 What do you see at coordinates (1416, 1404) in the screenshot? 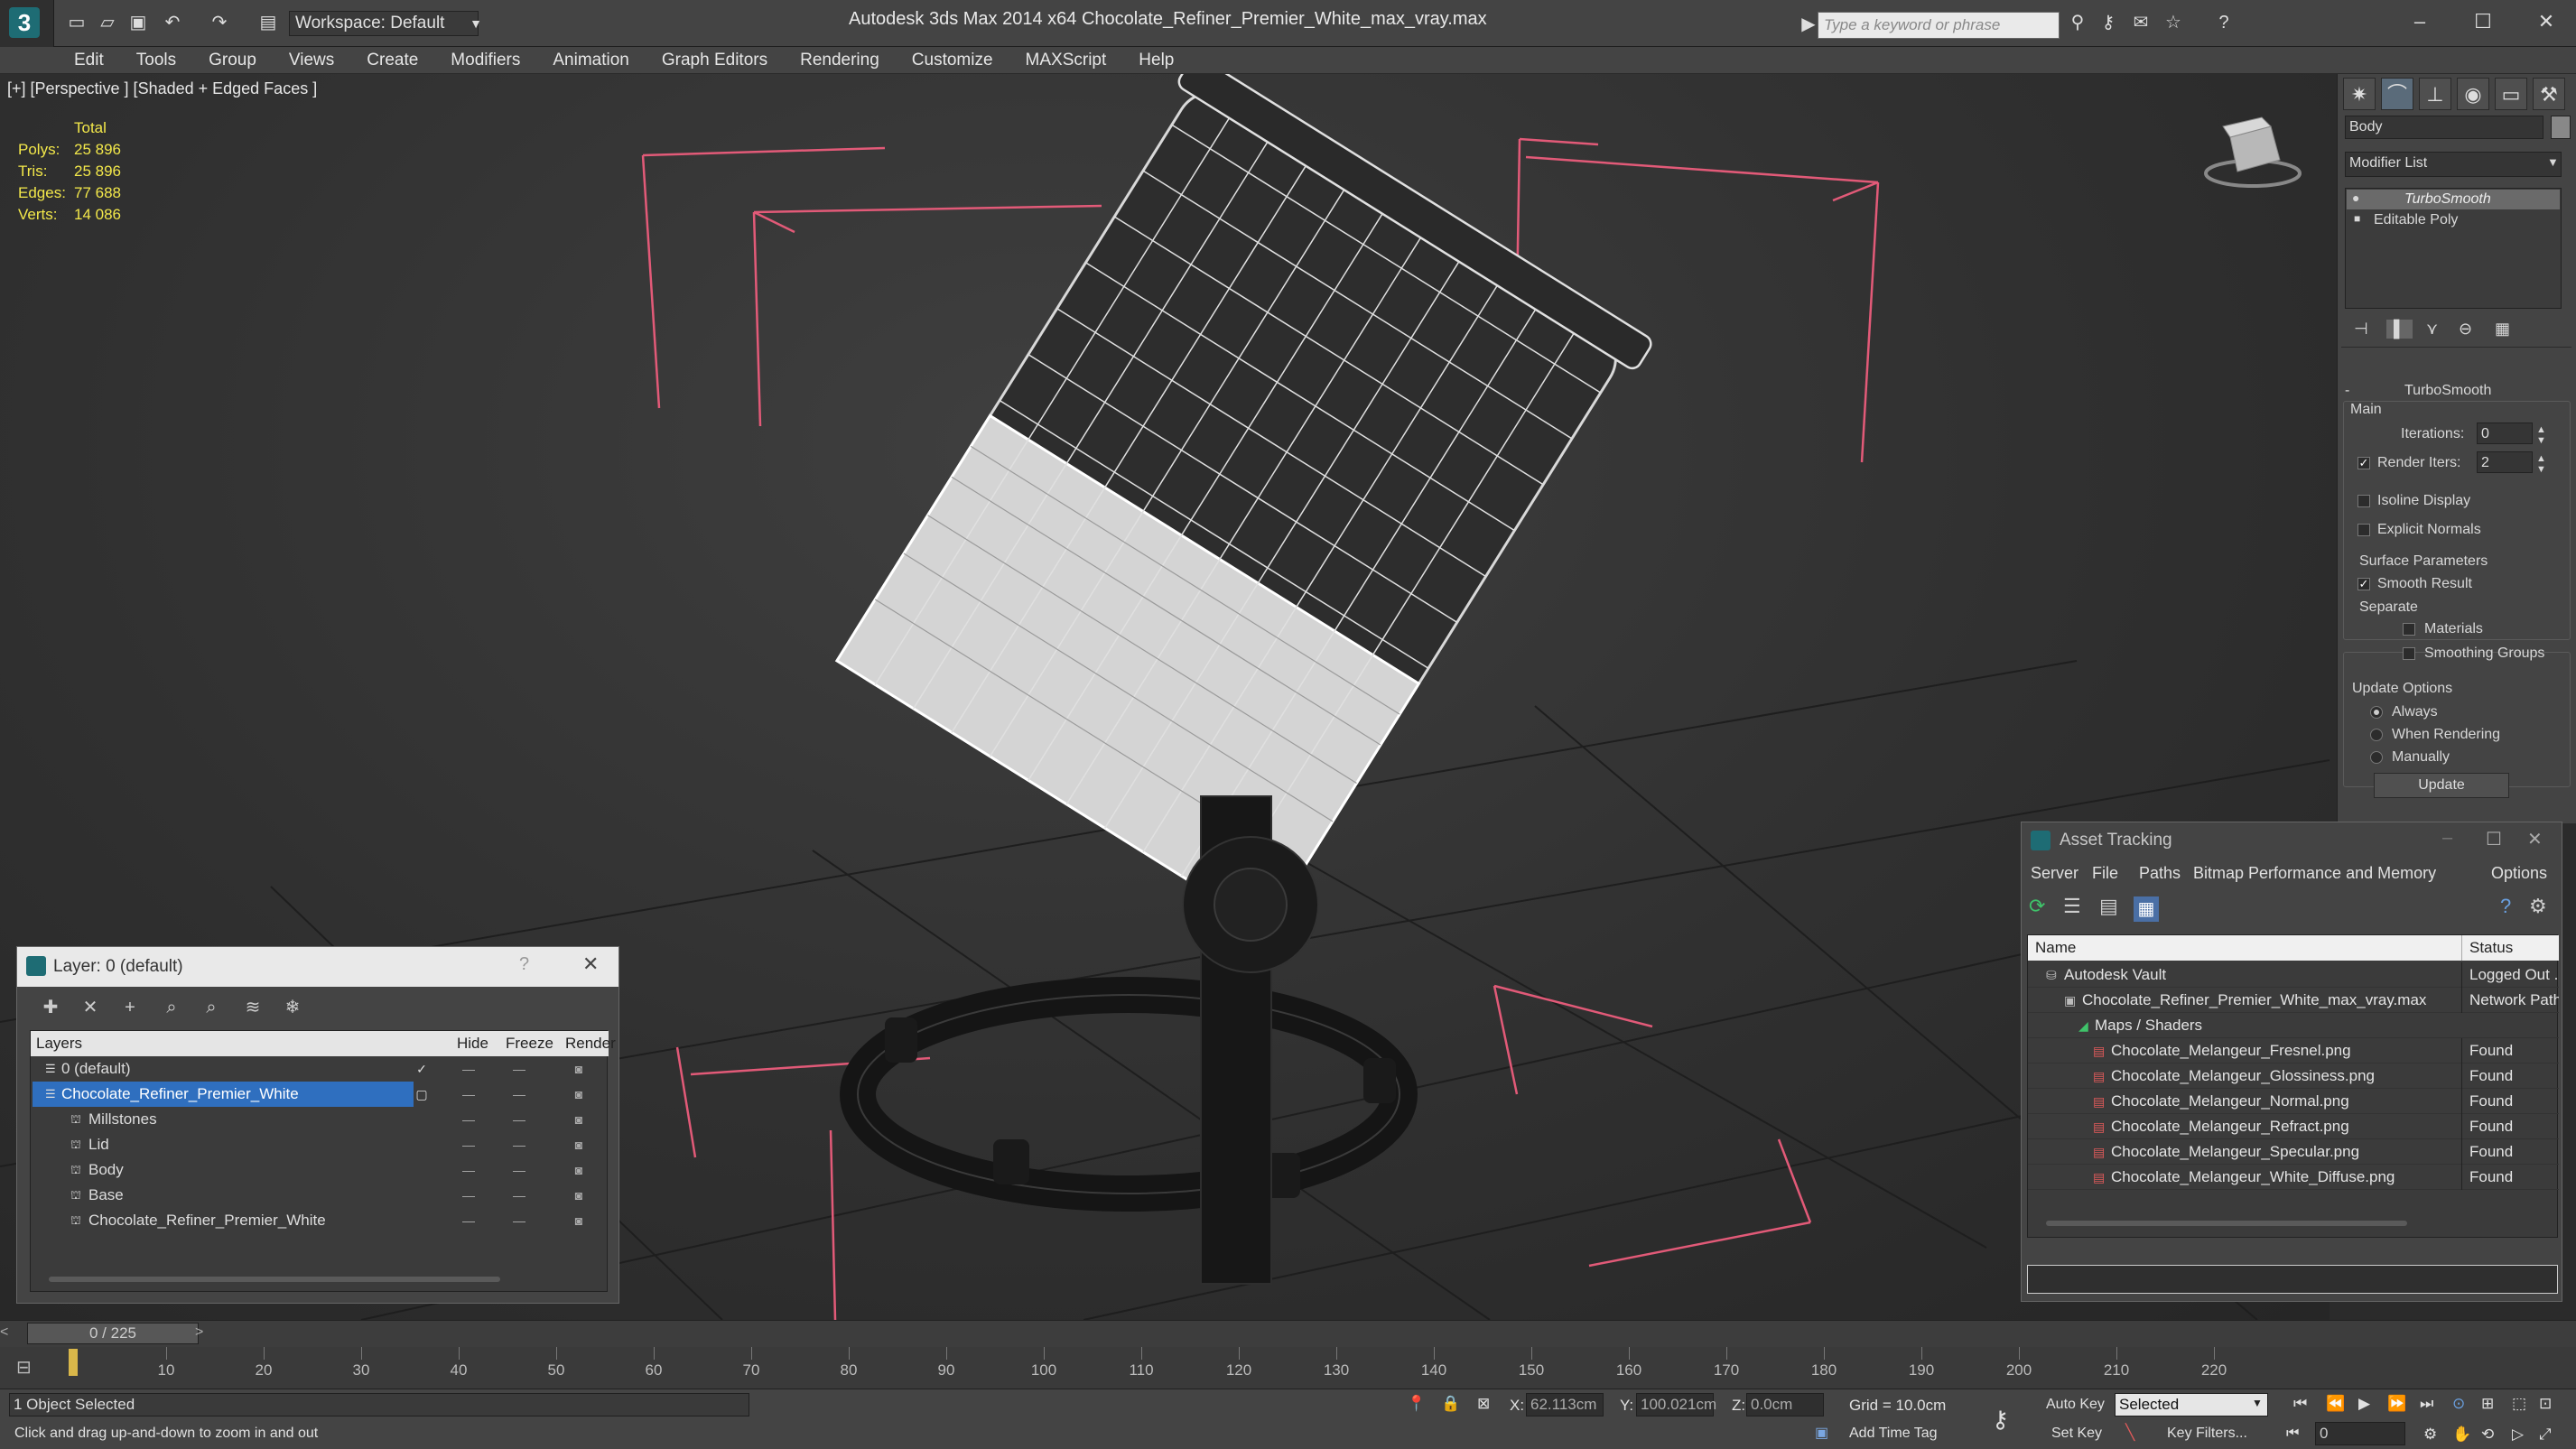
I see `isolate-selection-icon: 📍` at bounding box center [1416, 1404].